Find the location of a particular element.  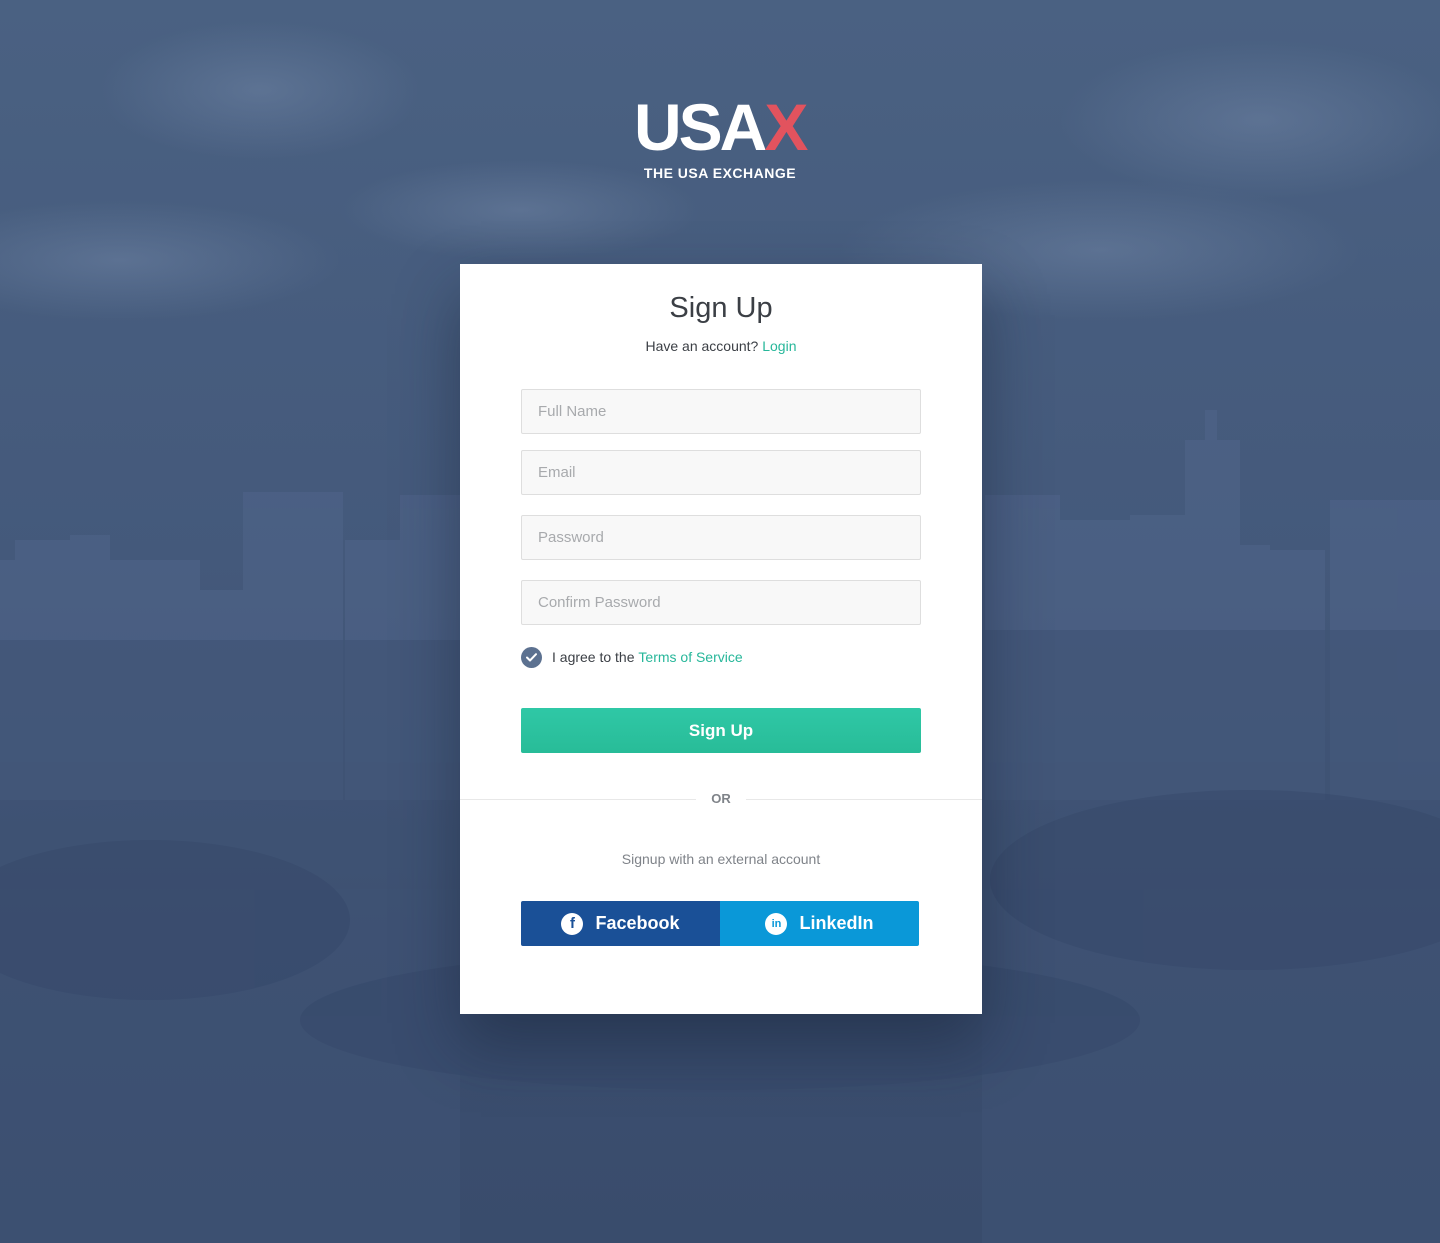

logo-wordmark: USAX is located at coordinates (721, 127).